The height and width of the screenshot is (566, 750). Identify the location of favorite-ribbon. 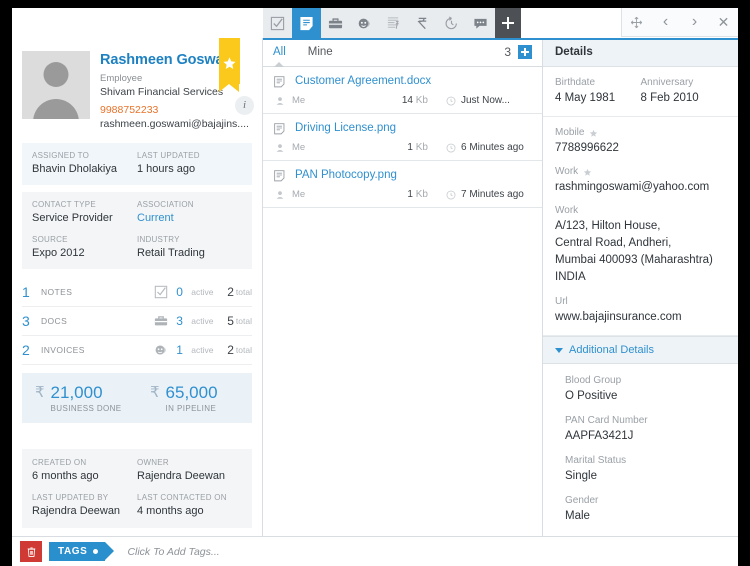
(229, 65).